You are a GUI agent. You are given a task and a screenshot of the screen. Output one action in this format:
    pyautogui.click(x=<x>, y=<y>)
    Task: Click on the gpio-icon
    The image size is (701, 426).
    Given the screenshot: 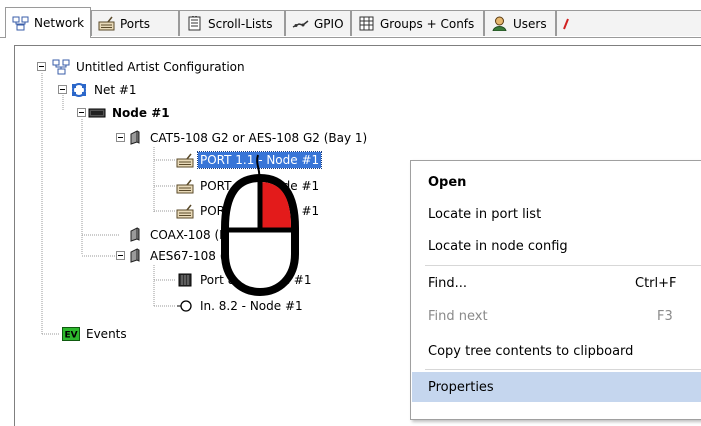 What is the action you would take?
    pyautogui.click(x=300, y=24)
    